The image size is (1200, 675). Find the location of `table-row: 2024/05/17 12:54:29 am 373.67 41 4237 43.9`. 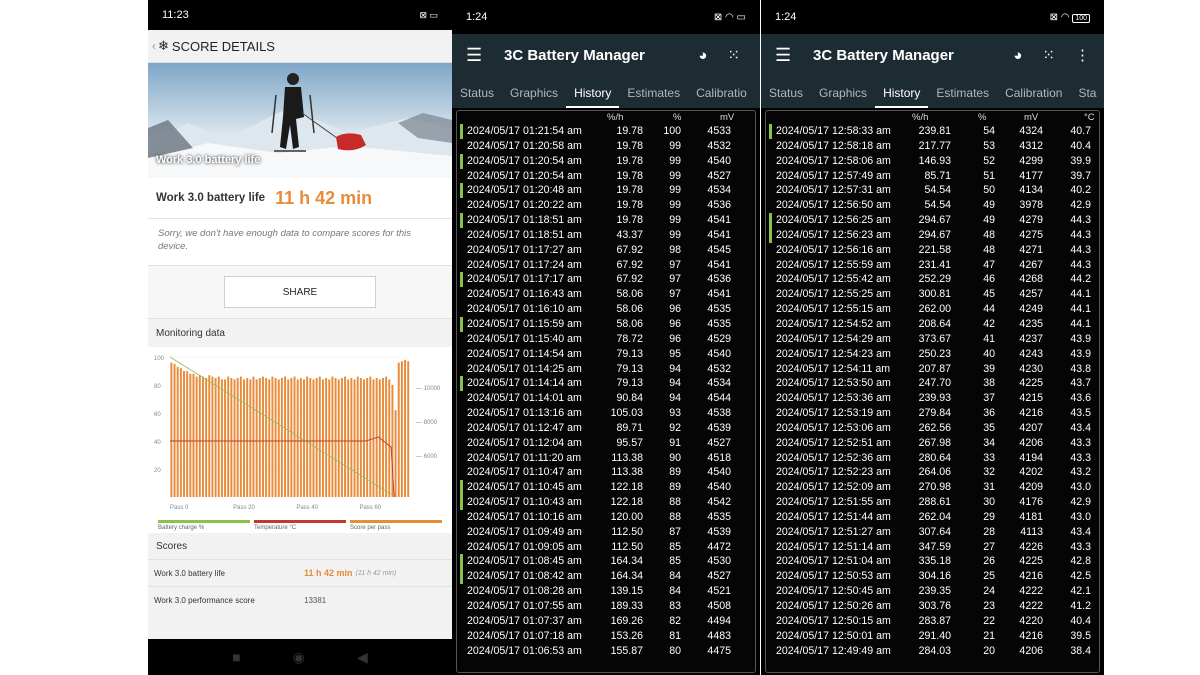

table-row: 2024/05/17 12:54:29 am 373.67 41 4237 43.9 is located at coordinates (932, 339).